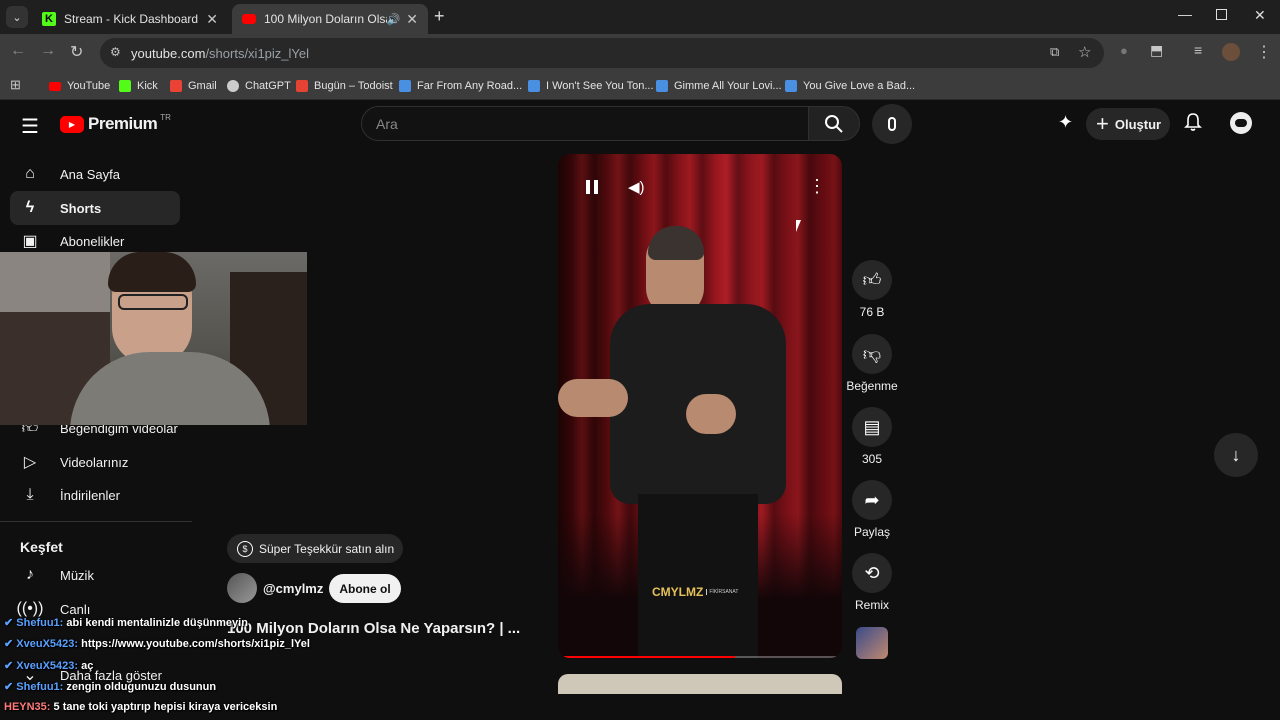 The image size is (1280, 720). I want to click on chat-message: ✔ XveuX5423: aç, so click(48, 665).